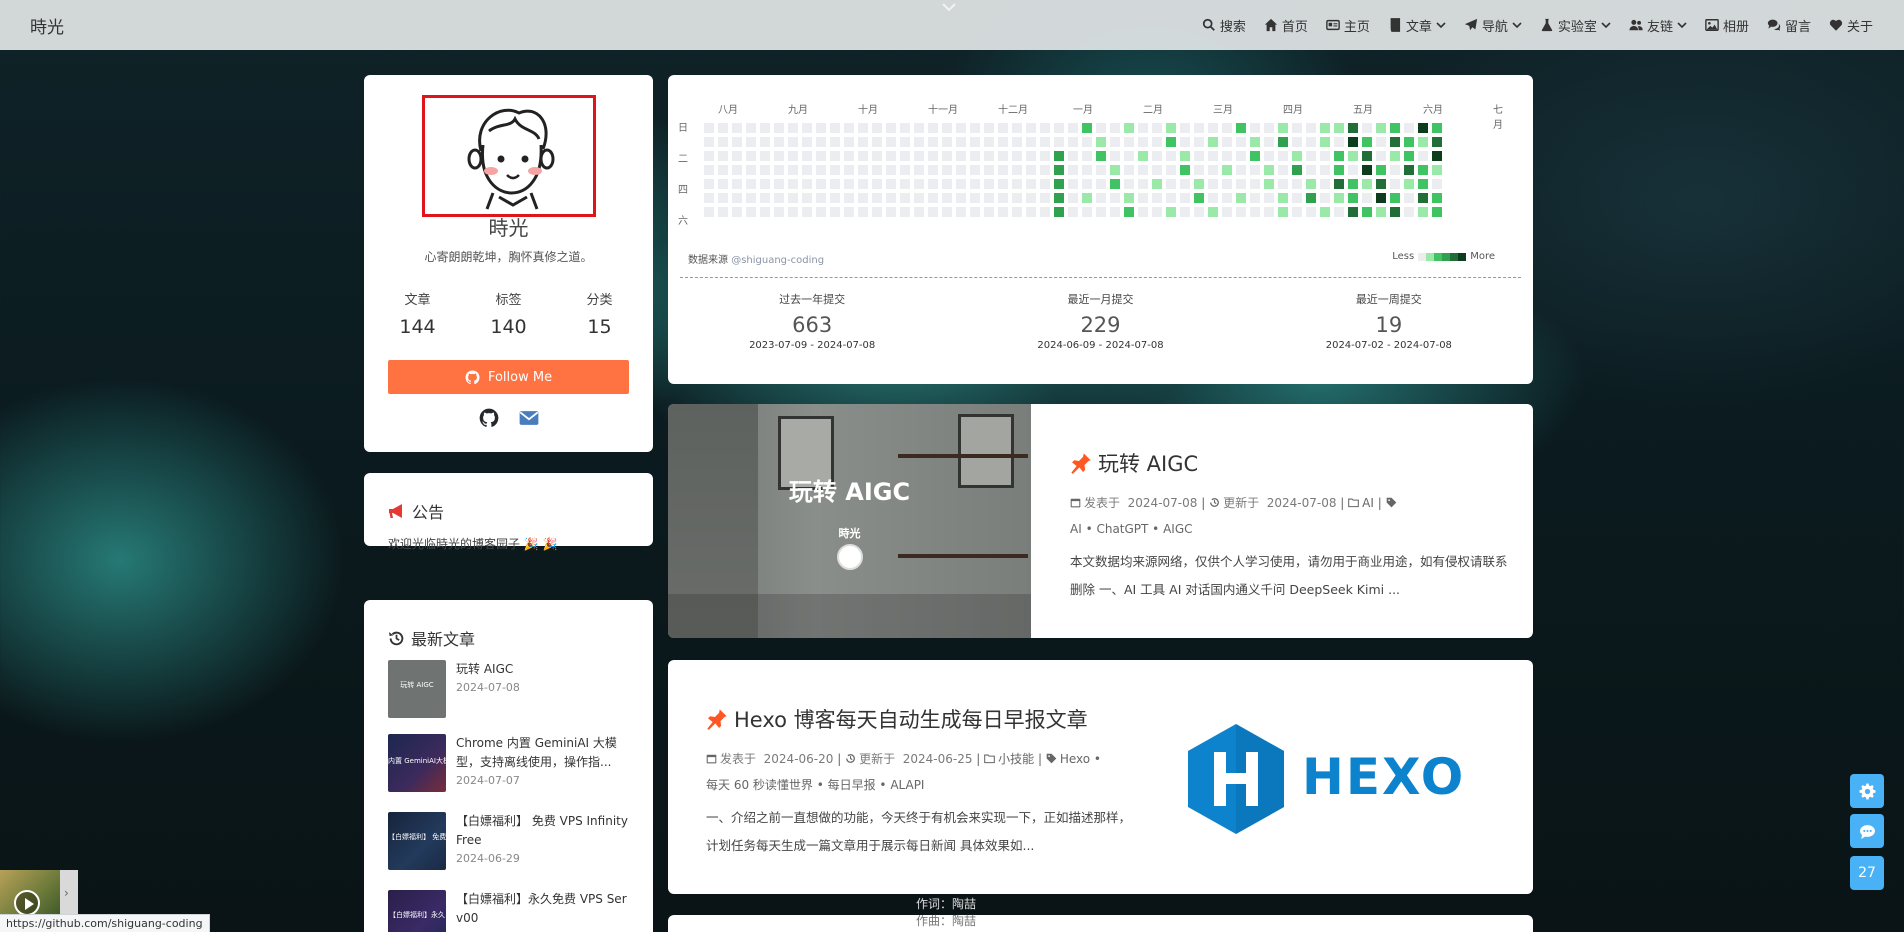 This screenshot has height=932, width=1904. Describe the element at coordinates (1575, 25) in the screenshot. I see `nav-item-lab: 实验室` at that location.